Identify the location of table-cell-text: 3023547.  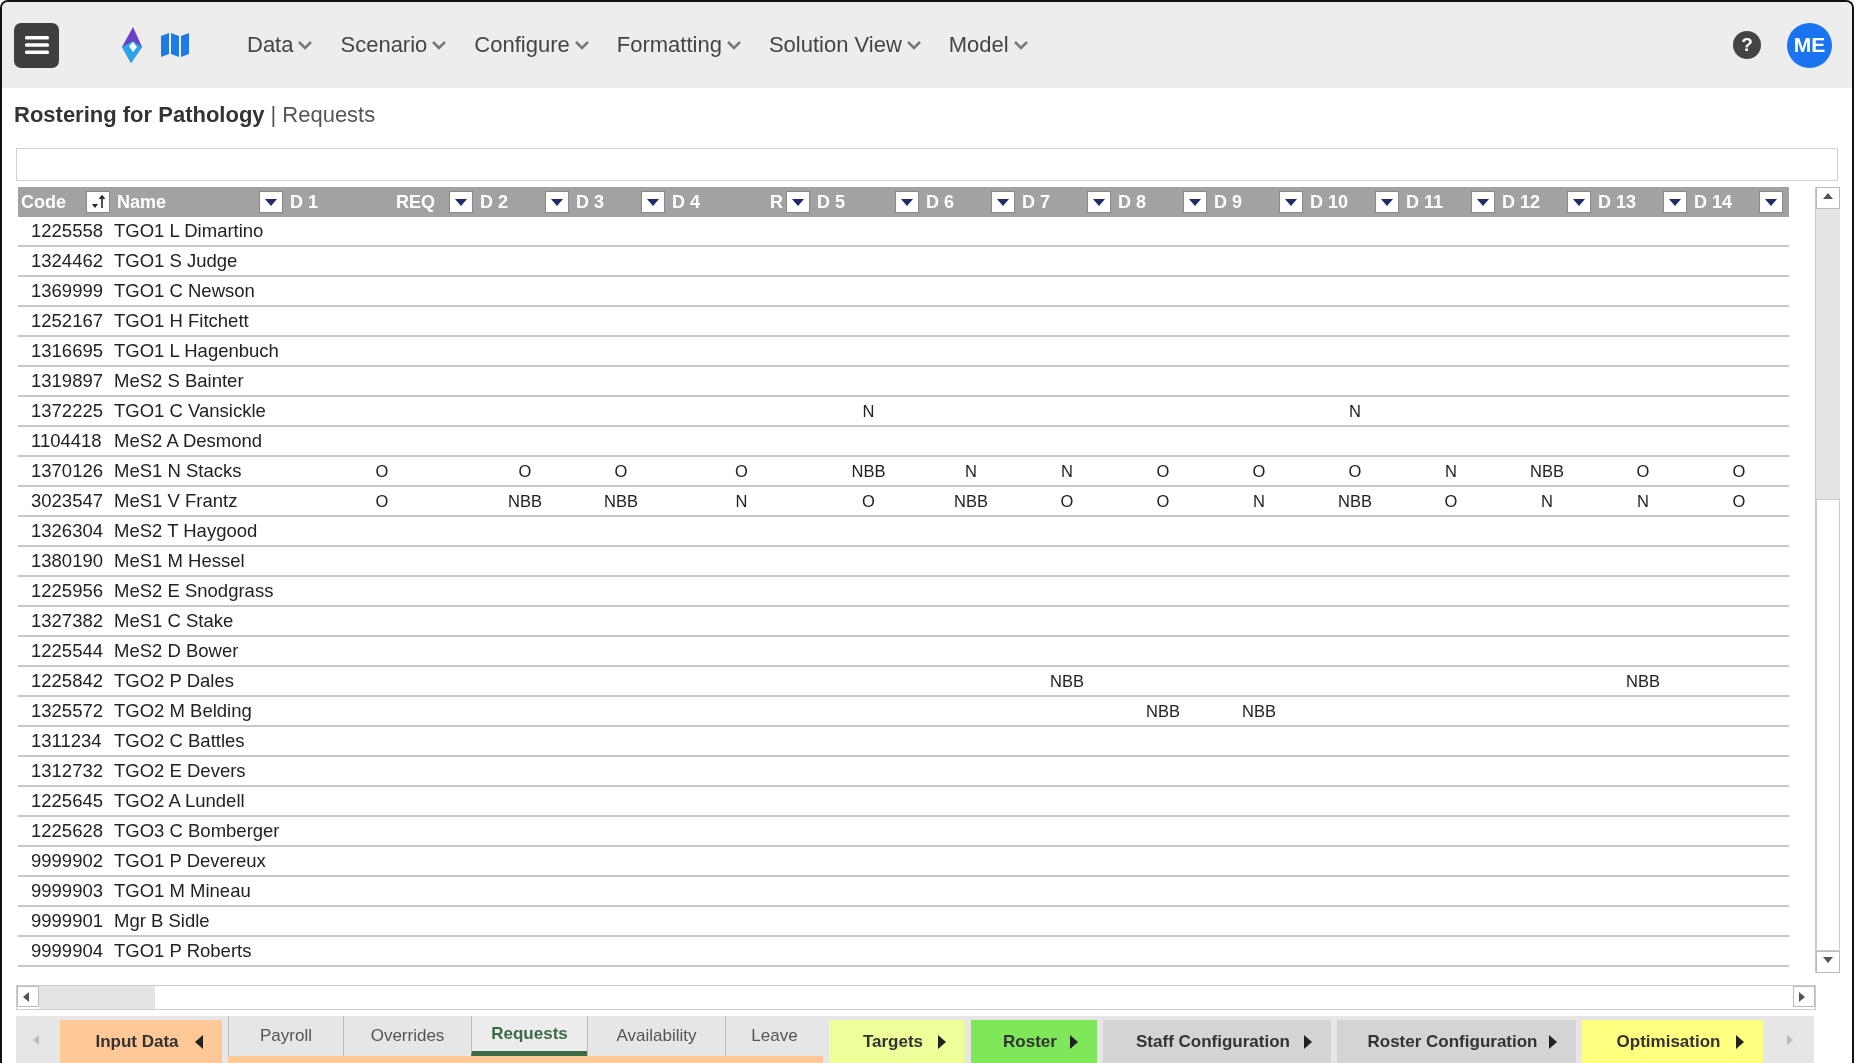
(67, 501).